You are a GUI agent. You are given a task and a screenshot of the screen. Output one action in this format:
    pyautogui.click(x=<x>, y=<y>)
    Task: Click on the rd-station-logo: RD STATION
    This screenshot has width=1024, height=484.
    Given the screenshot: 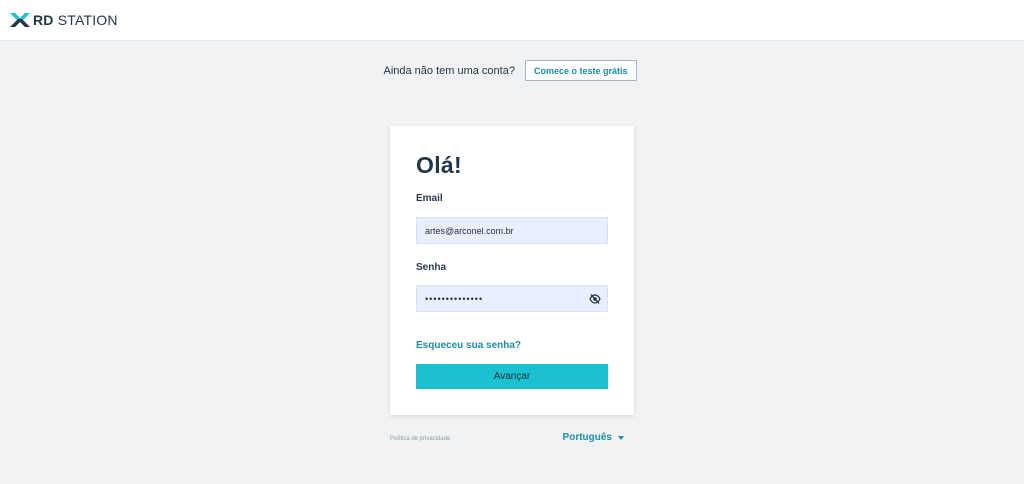 What is the action you would take?
    pyautogui.click(x=64, y=20)
    